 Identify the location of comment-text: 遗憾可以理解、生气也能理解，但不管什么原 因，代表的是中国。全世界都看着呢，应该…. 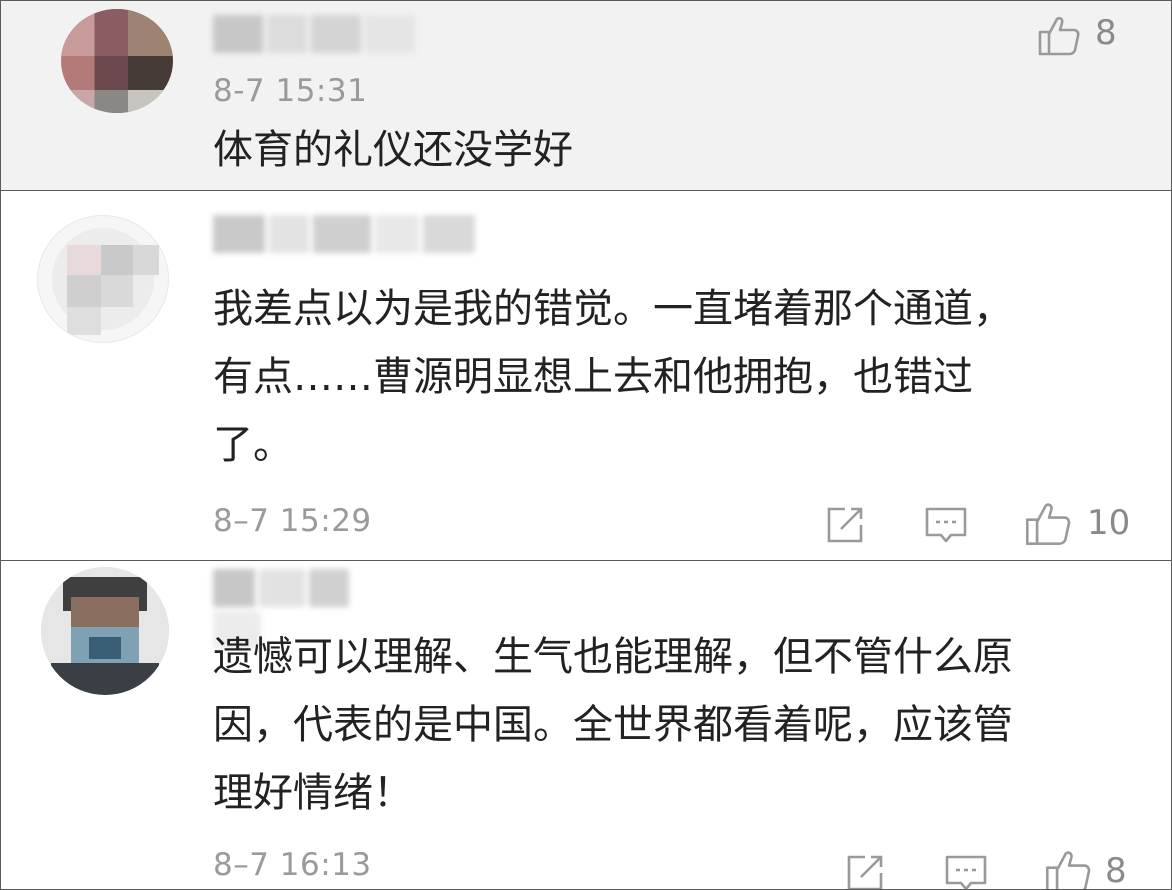
(613, 725).